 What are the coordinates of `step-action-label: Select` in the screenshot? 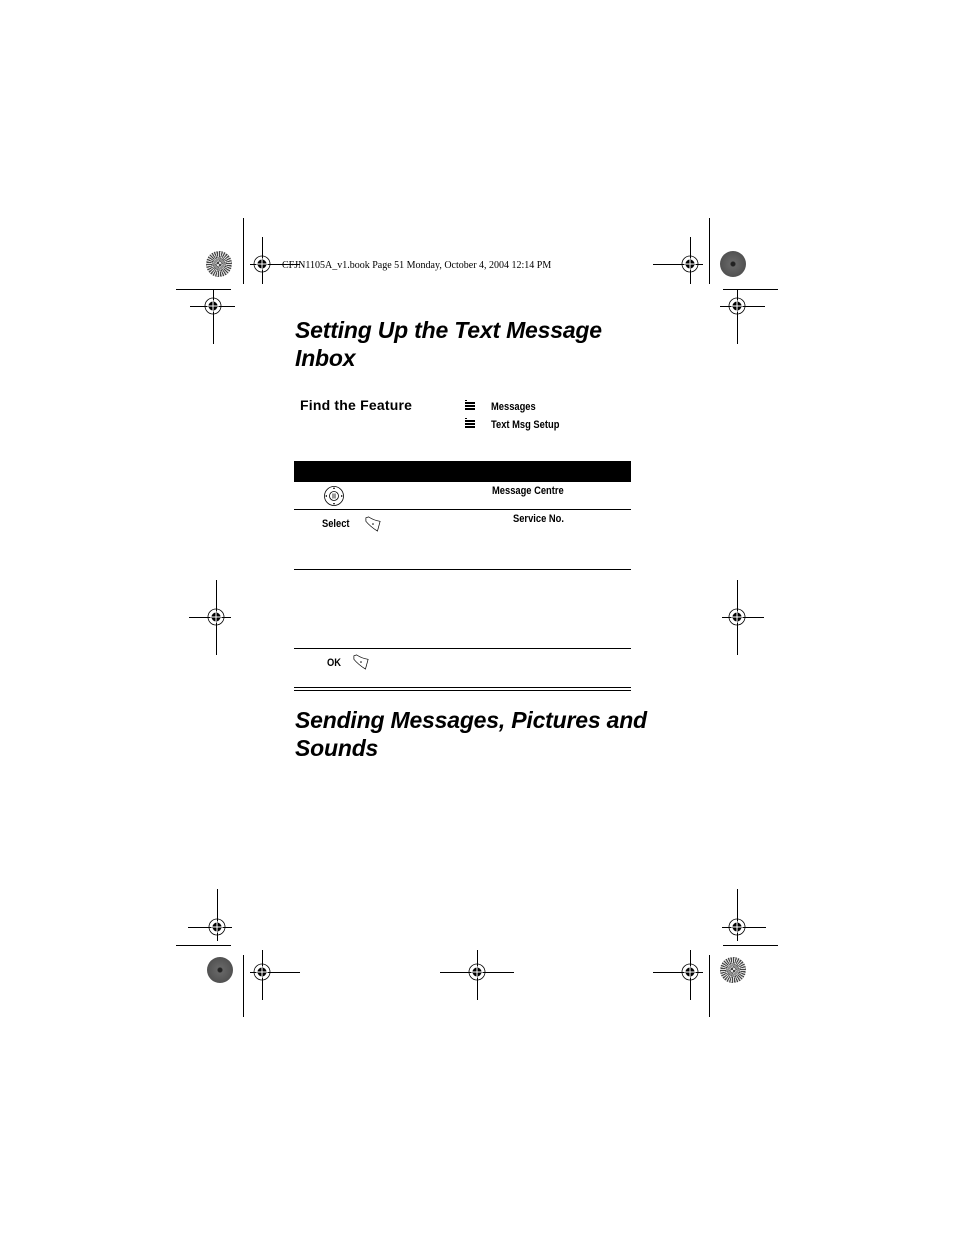 It's located at (336, 524).